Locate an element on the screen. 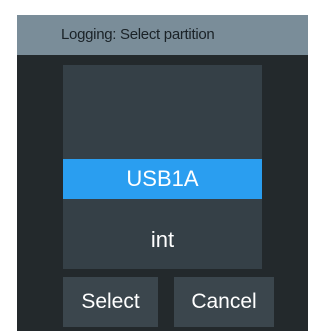 This screenshot has width=326, height=336. dialog-title: Logging: Select partition is located at coordinates (138, 34).